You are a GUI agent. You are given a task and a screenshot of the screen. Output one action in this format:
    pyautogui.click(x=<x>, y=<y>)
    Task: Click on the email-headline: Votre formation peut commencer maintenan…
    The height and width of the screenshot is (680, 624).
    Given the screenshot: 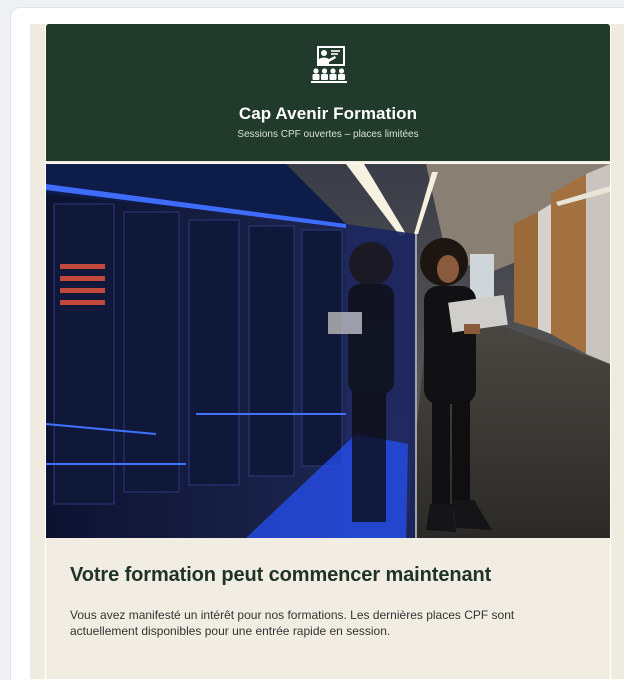 What is the action you would take?
    pyautogui.click(x=281, y=575)
    